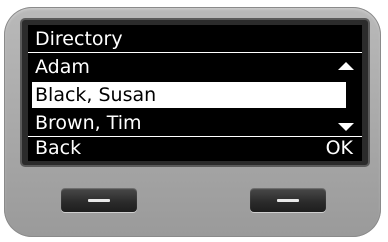 This screenshot has height=242, width=388. Describe the element at coordinates (96, 95) in the screenshot. I see `list-item-label: Black, Susan` at that location.